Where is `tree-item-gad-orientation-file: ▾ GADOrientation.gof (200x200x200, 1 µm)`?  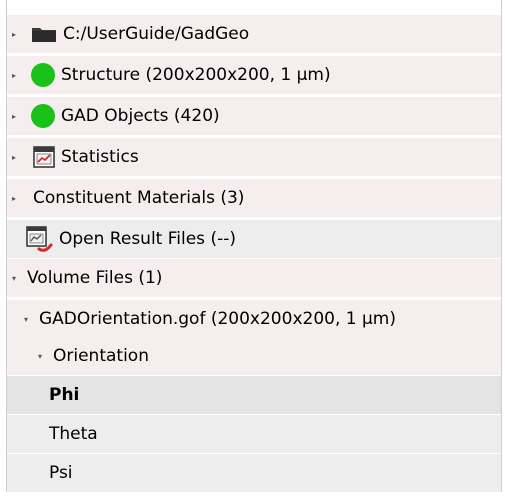 tree-item-gad-orientation-file: ▾ GADOrientation.gof (200x200x200, 1 µm) is located at coordinates (254, 319).